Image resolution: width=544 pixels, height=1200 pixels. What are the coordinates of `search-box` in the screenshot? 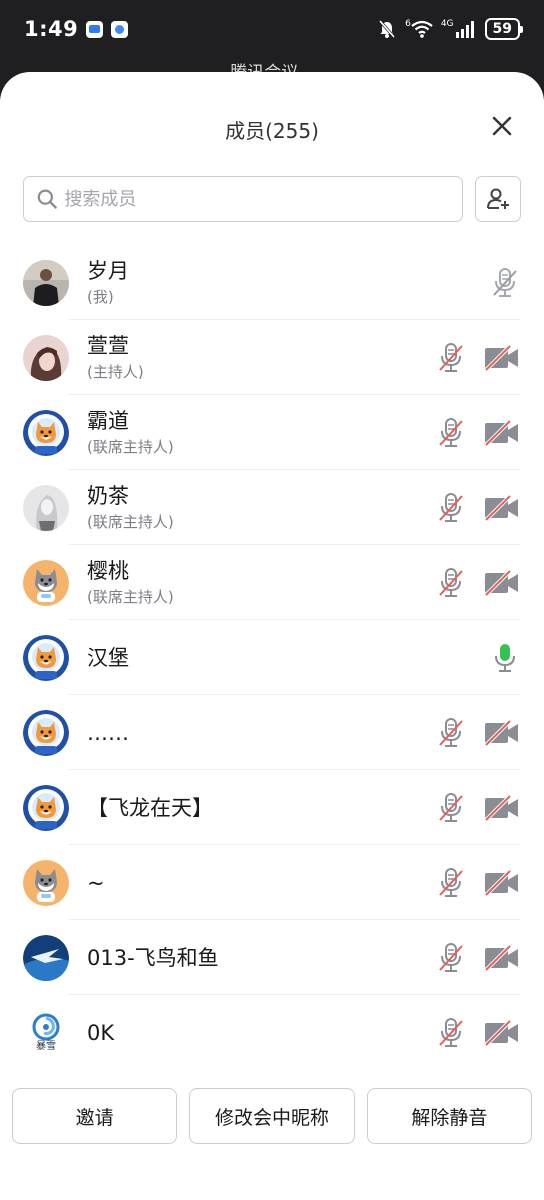 It's located at (243, 199).